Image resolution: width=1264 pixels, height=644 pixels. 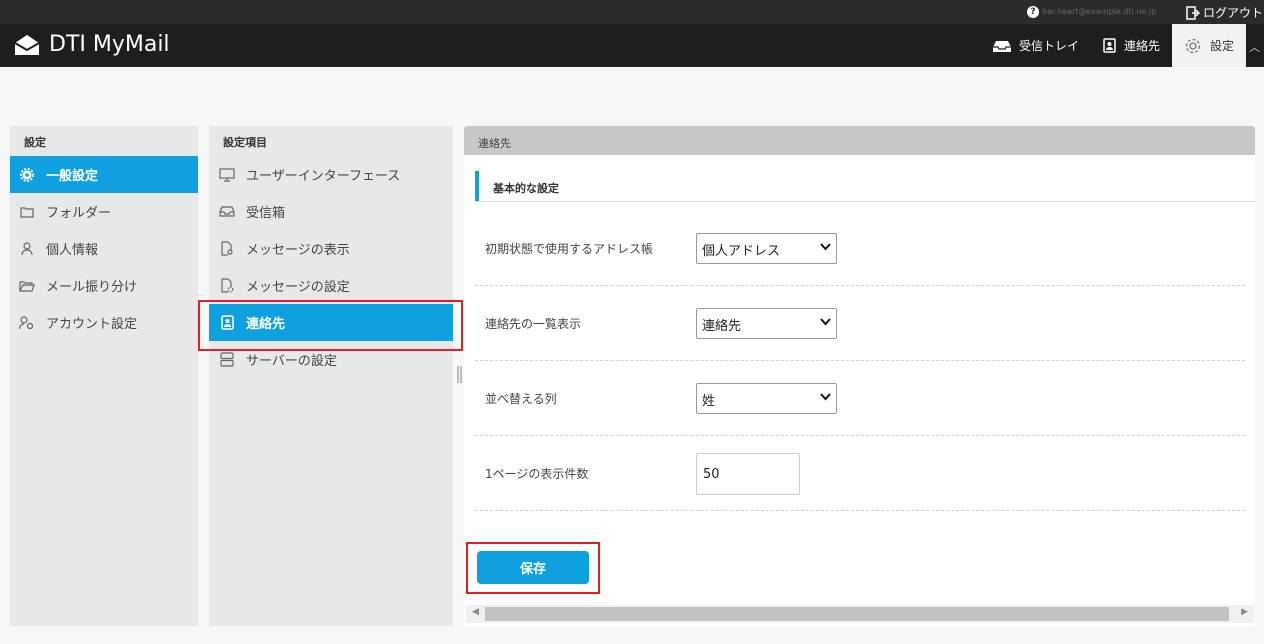 What do you see at coordinates (323, 176) in the screenshot?
I see `section-item-label: ユーザーインターフェース` at bounding box center [323, 176].